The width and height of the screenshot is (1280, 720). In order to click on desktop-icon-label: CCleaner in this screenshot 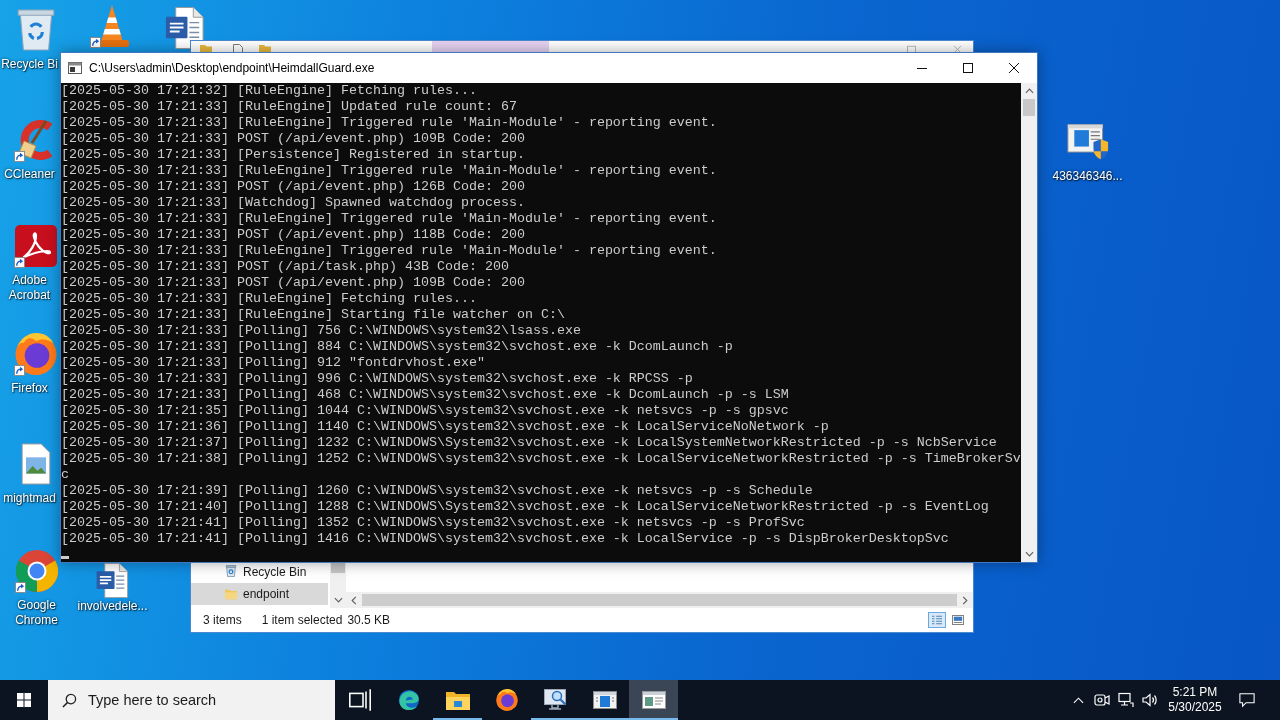, I will do `click(29, 174)`.